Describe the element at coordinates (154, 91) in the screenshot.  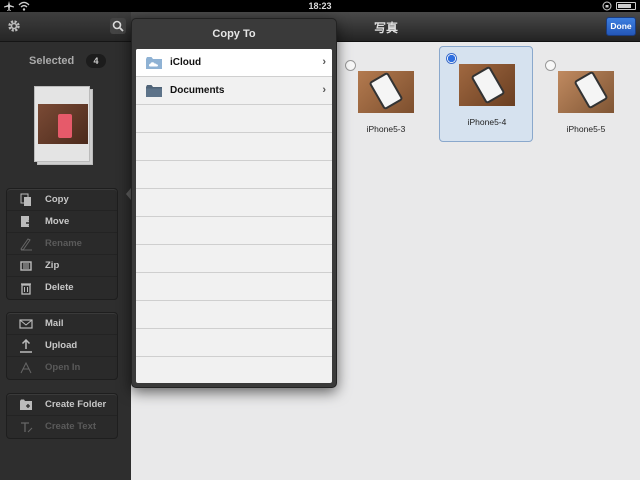
I see `folder-icon` at that location.